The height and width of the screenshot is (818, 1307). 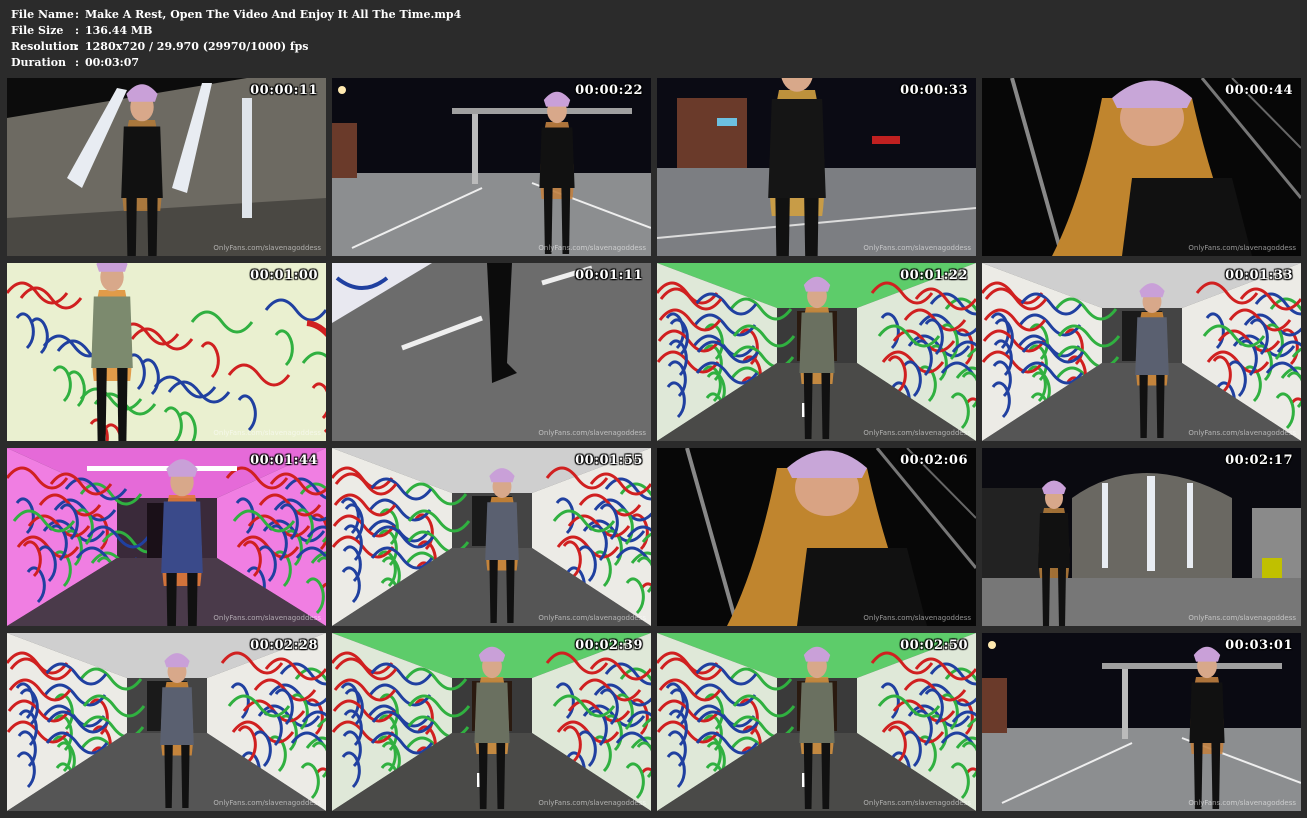 I want to click on timestamp: 00:02:50, so click(x=934, y=645).